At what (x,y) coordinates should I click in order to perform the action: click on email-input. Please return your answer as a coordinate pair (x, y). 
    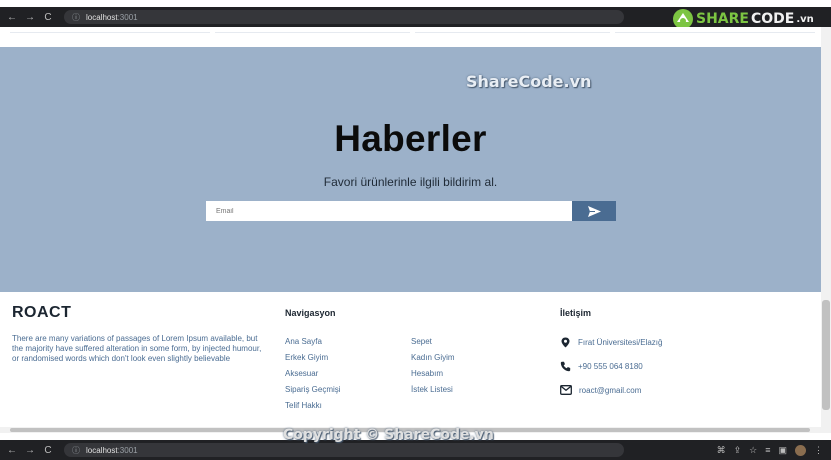
    Looking at the image, I should click on (389, 211).